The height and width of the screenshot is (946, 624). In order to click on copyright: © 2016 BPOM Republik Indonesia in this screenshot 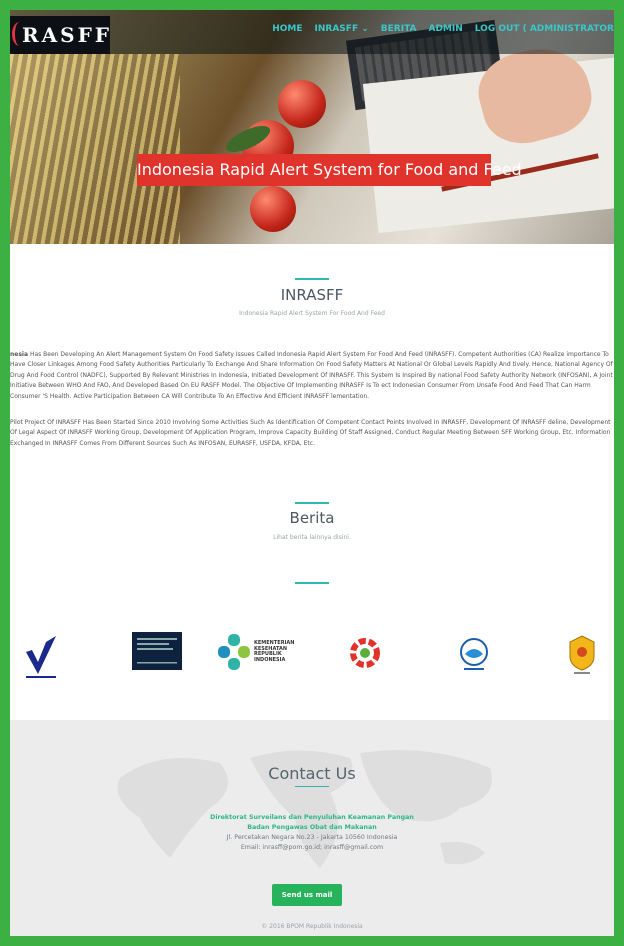, I will do `click(312, 926)`.